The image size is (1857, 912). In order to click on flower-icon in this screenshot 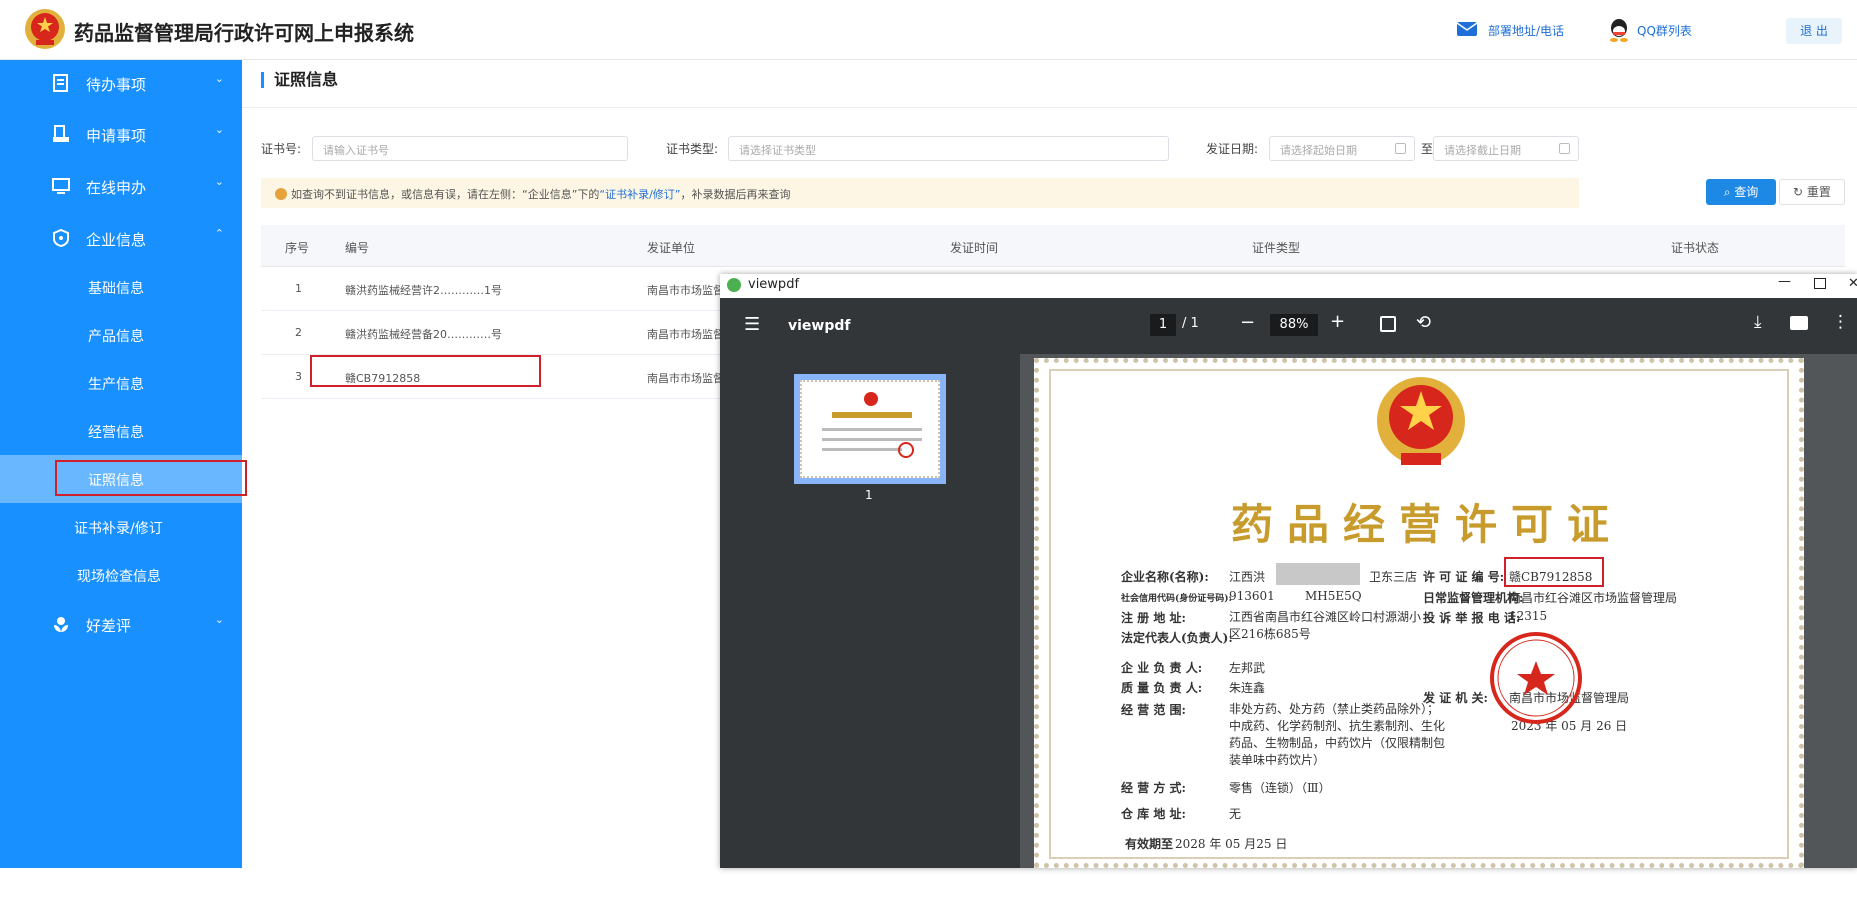, I will do `click(61, 624)`.